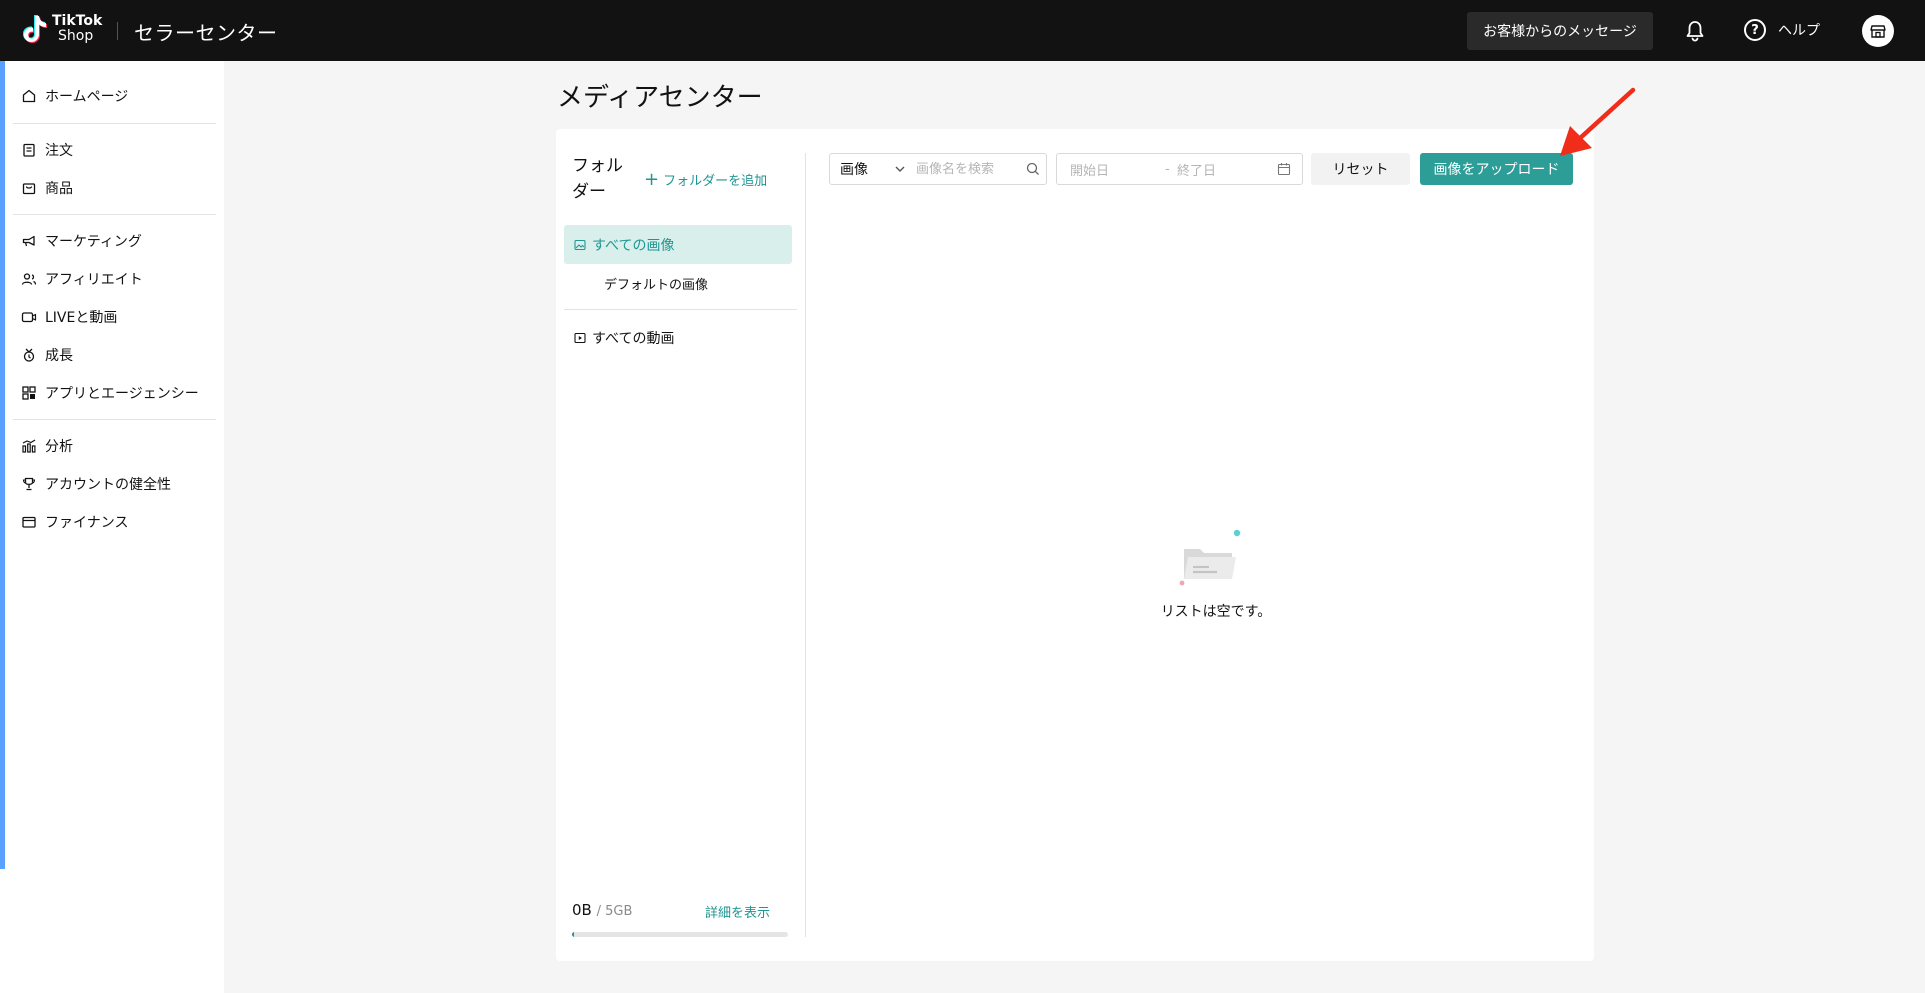 The width and height of the screenshot is (1925, 993). Describe the element at coordinates (29, 96) in the screenshot. I see `home-icon` at that location.